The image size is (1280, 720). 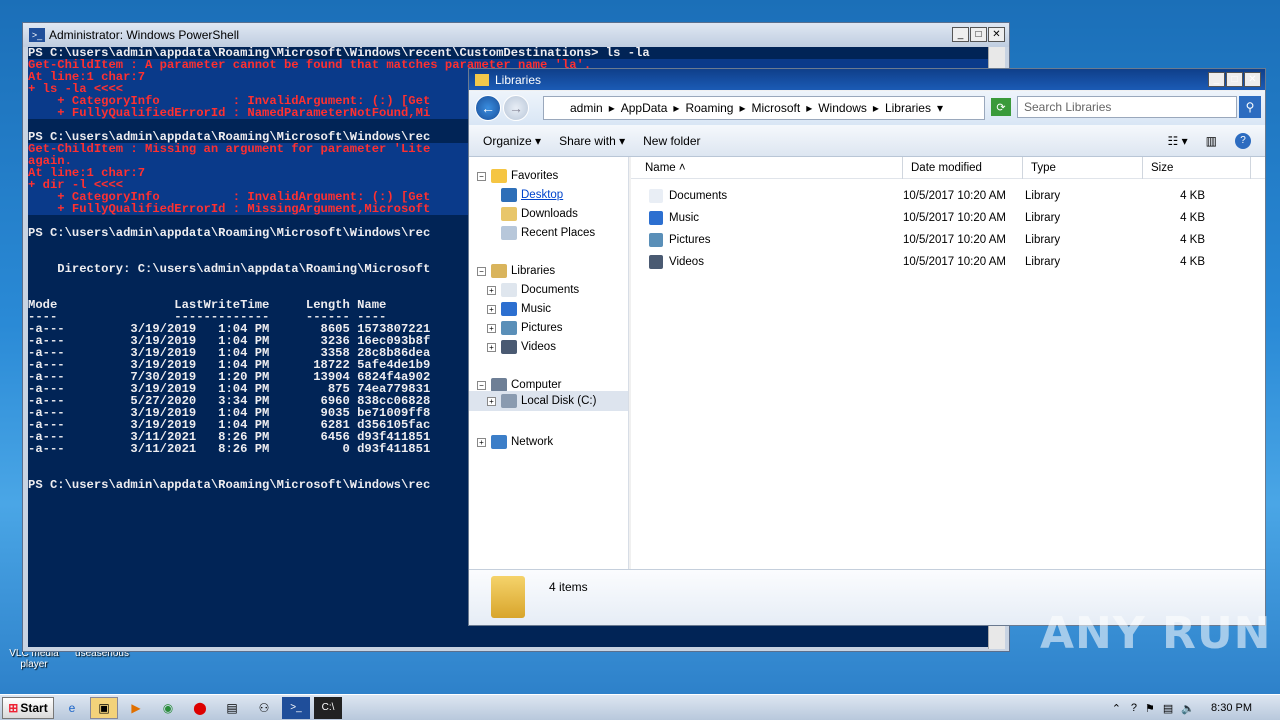 I want to click on downloads-icon, so click(x=509, y=214).